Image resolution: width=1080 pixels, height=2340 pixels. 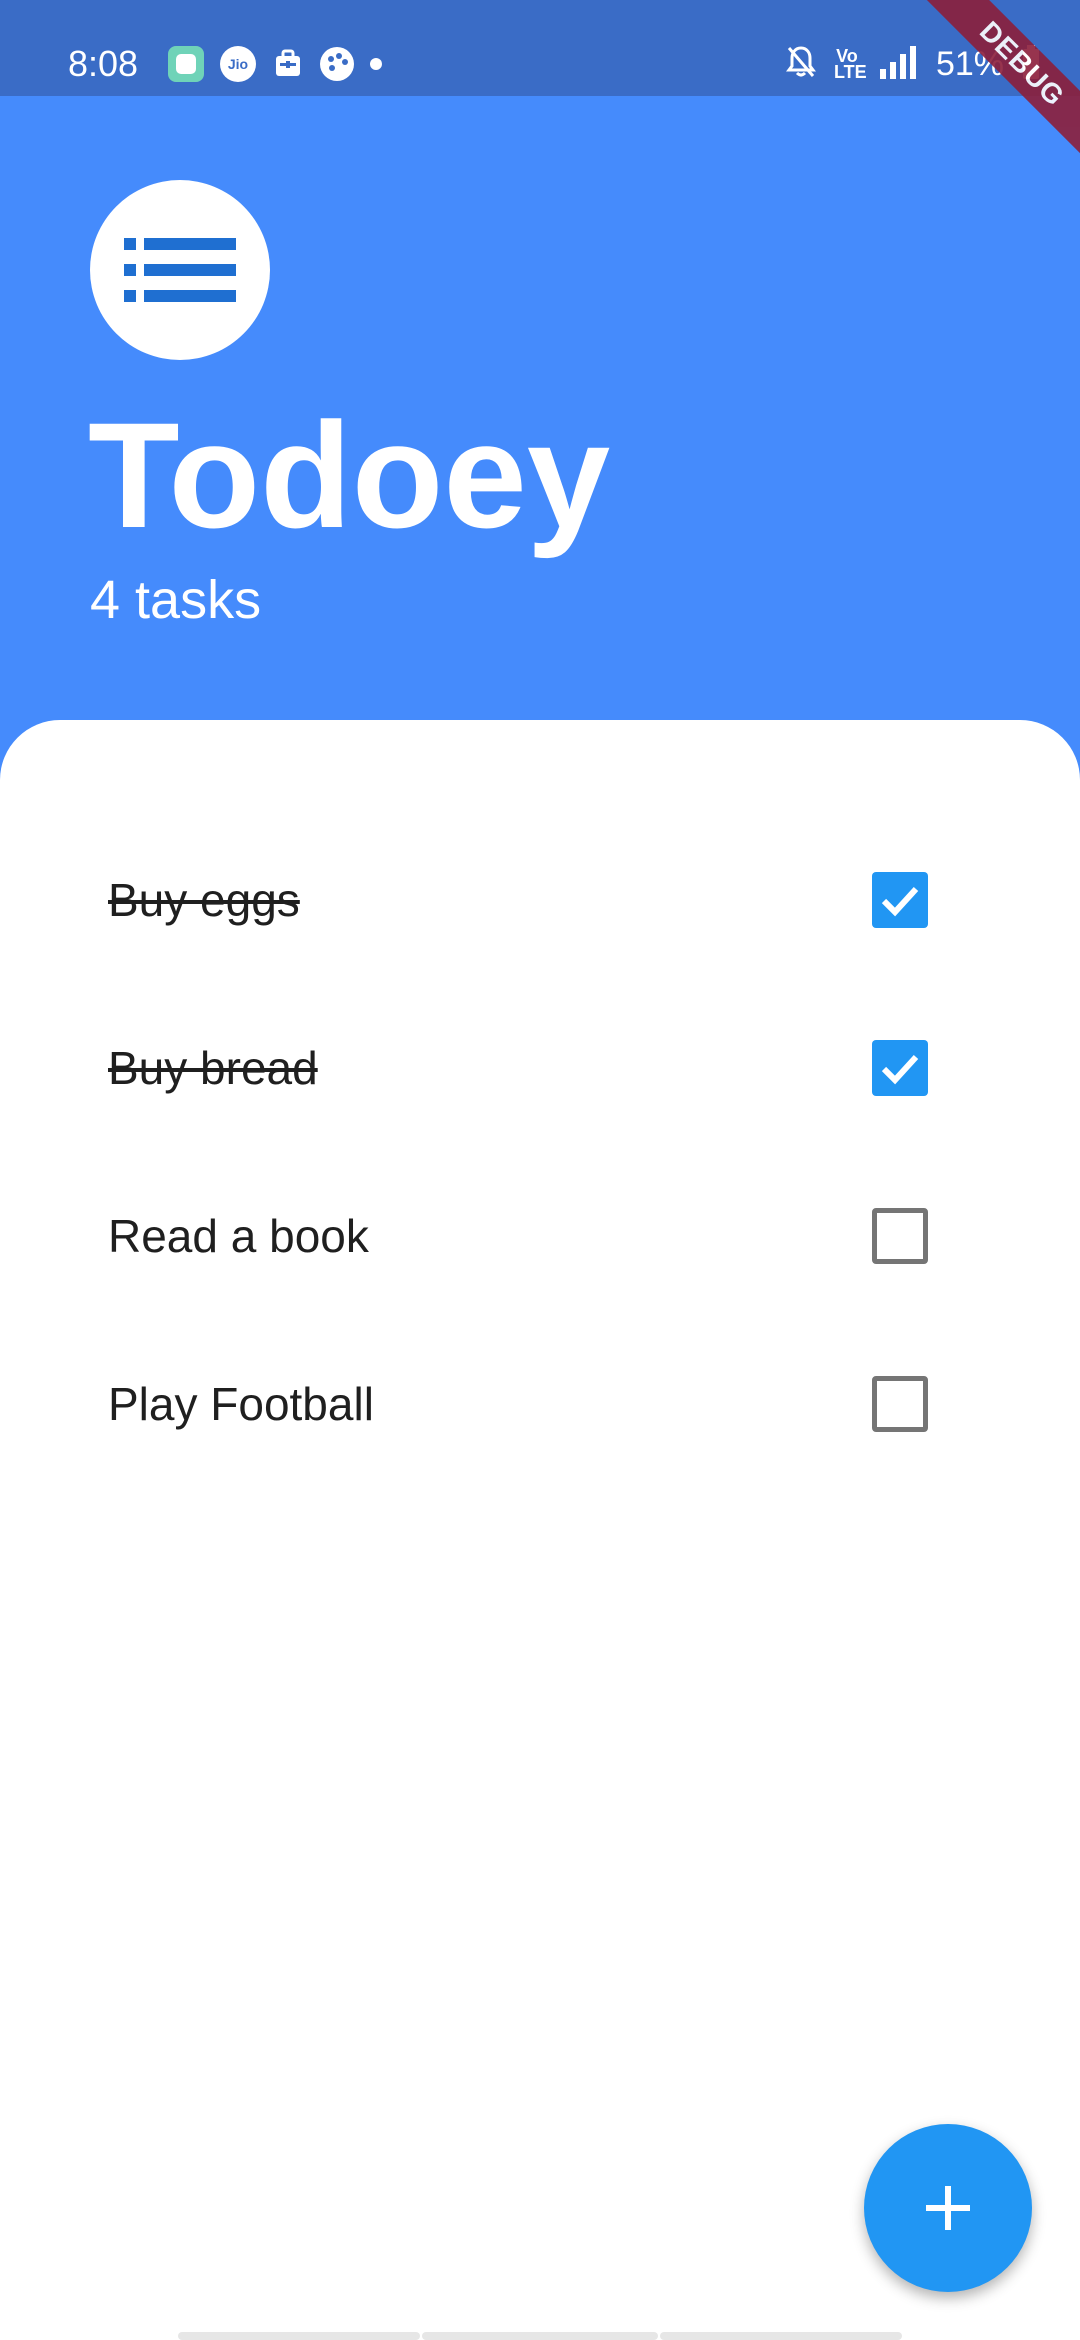 What do you see at coordinates (850, 64) in the screenshot?
I see `volte-icon: Vo LTE` at bounding box center [850, 64].